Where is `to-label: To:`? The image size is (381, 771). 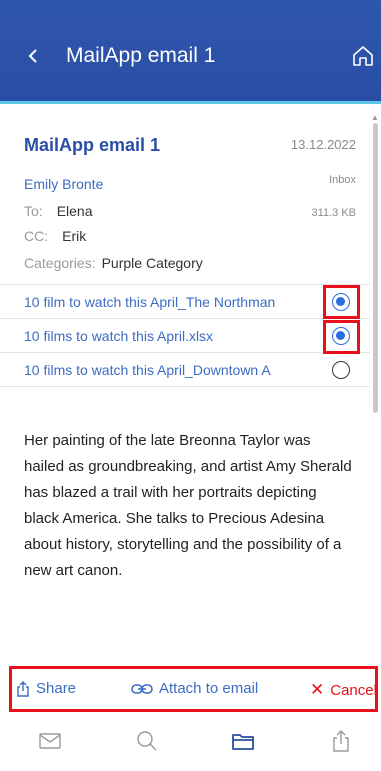 to-label: To: is located at coordinates (33, 211).